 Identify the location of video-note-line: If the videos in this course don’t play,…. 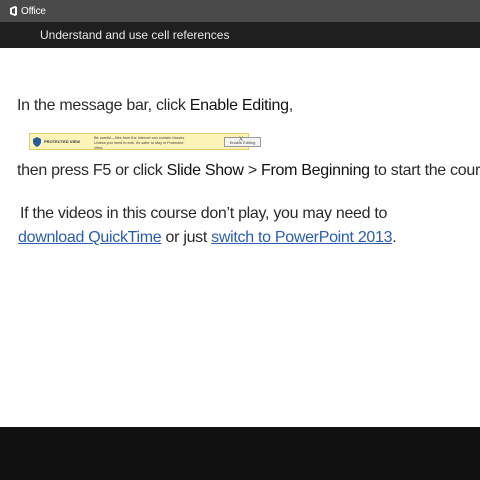
(204, 213).